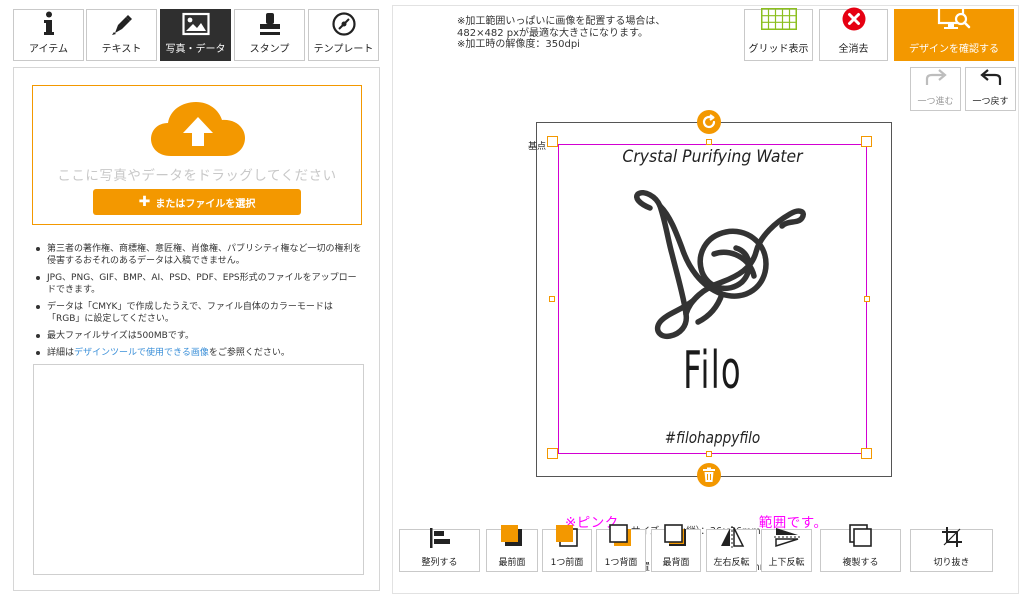 This screenshot has height=604, width=1024. Describe the element at coordinates (121, 49) in the screenshot. I see `tab-label: テキスト` at that location.